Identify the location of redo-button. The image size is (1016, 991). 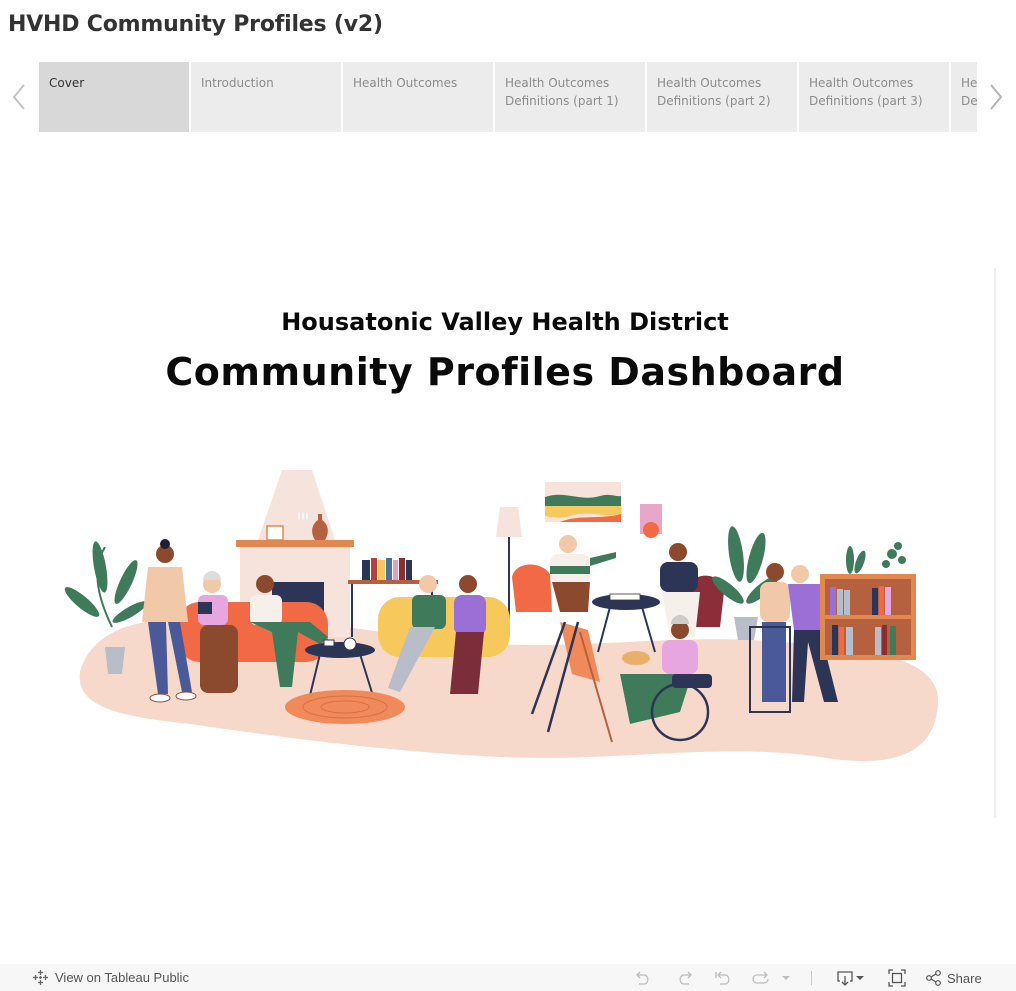
(684, 978).